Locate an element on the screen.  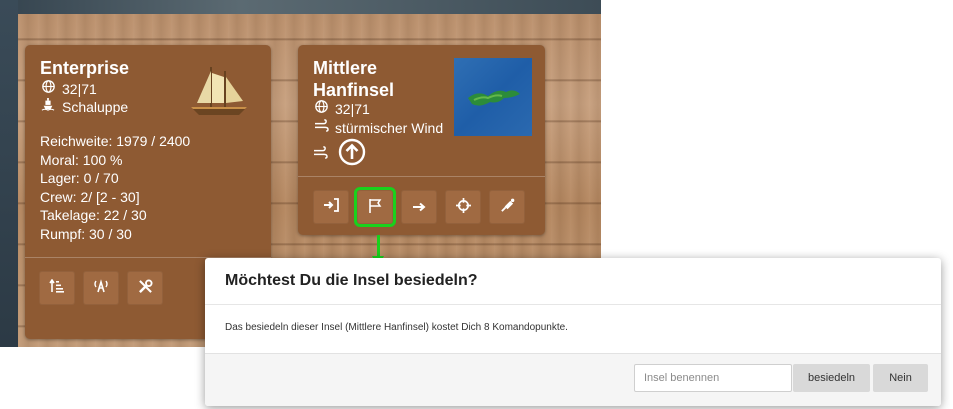
arrow-right-icon is located at coordinates (419, 207).